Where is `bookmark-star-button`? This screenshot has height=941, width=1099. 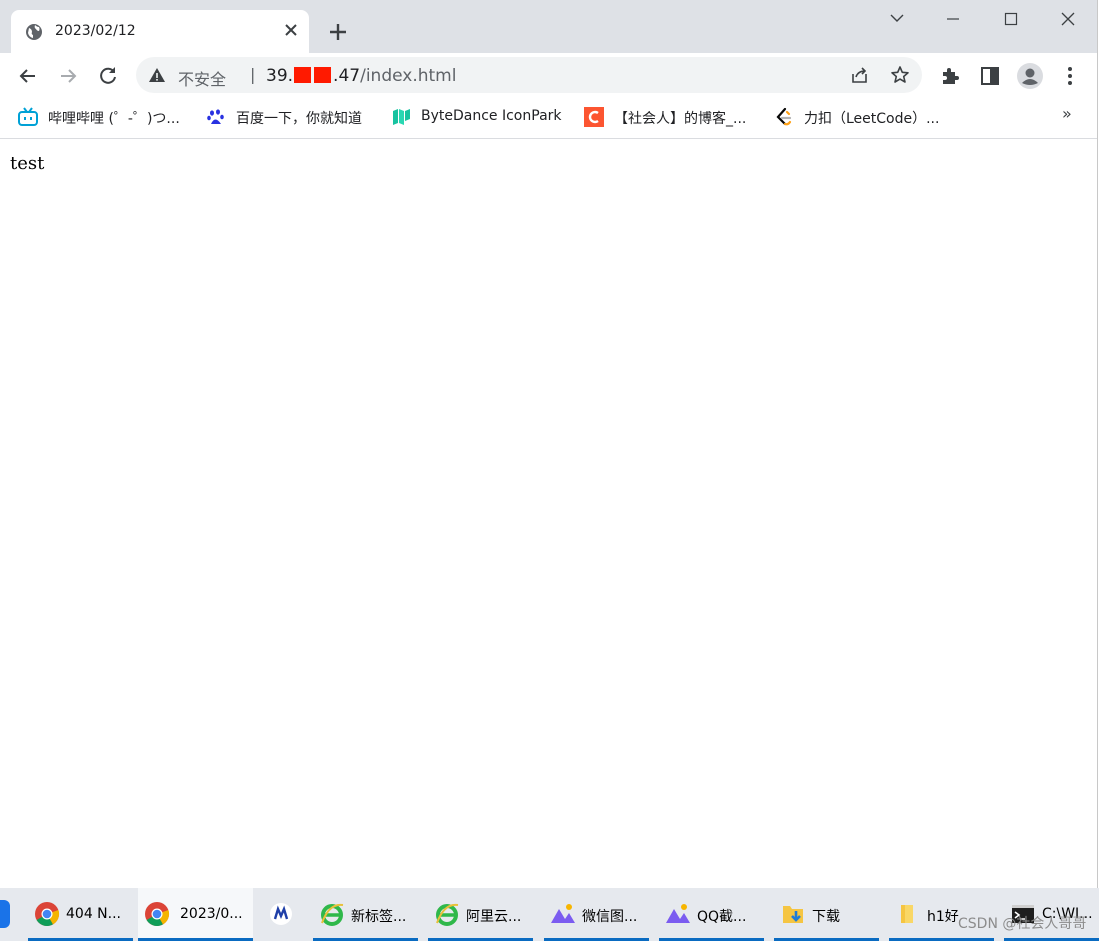 bookmark-star-button is located at coordinates (900, 75).